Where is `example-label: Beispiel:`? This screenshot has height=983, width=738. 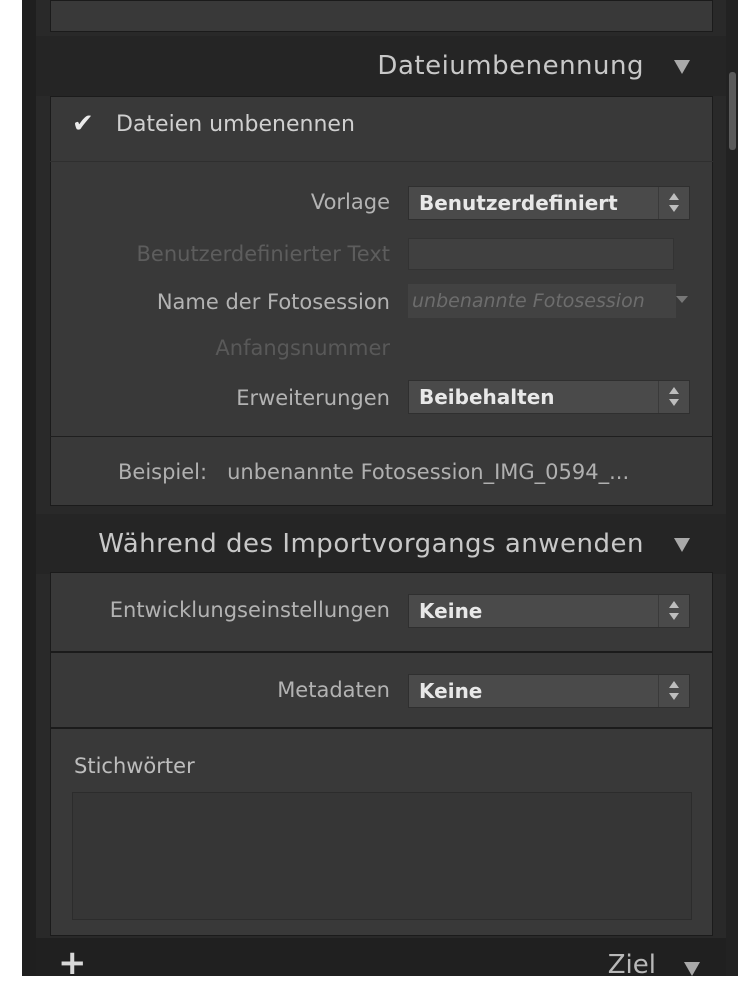
example-label: Beispiel: is located at coordinates (163, 472).